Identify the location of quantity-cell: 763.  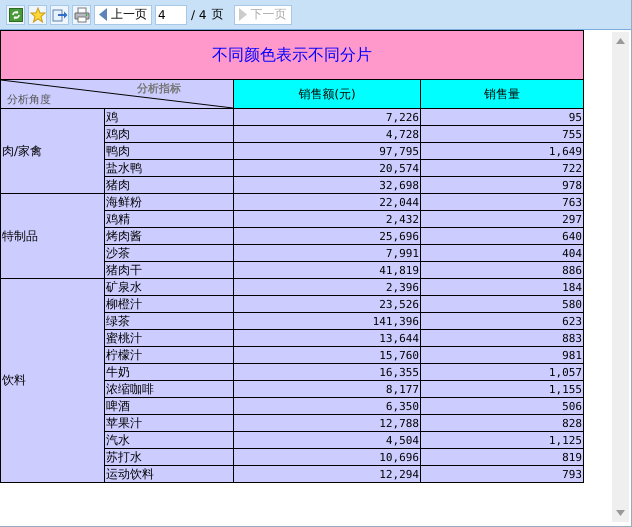
(502, 202).